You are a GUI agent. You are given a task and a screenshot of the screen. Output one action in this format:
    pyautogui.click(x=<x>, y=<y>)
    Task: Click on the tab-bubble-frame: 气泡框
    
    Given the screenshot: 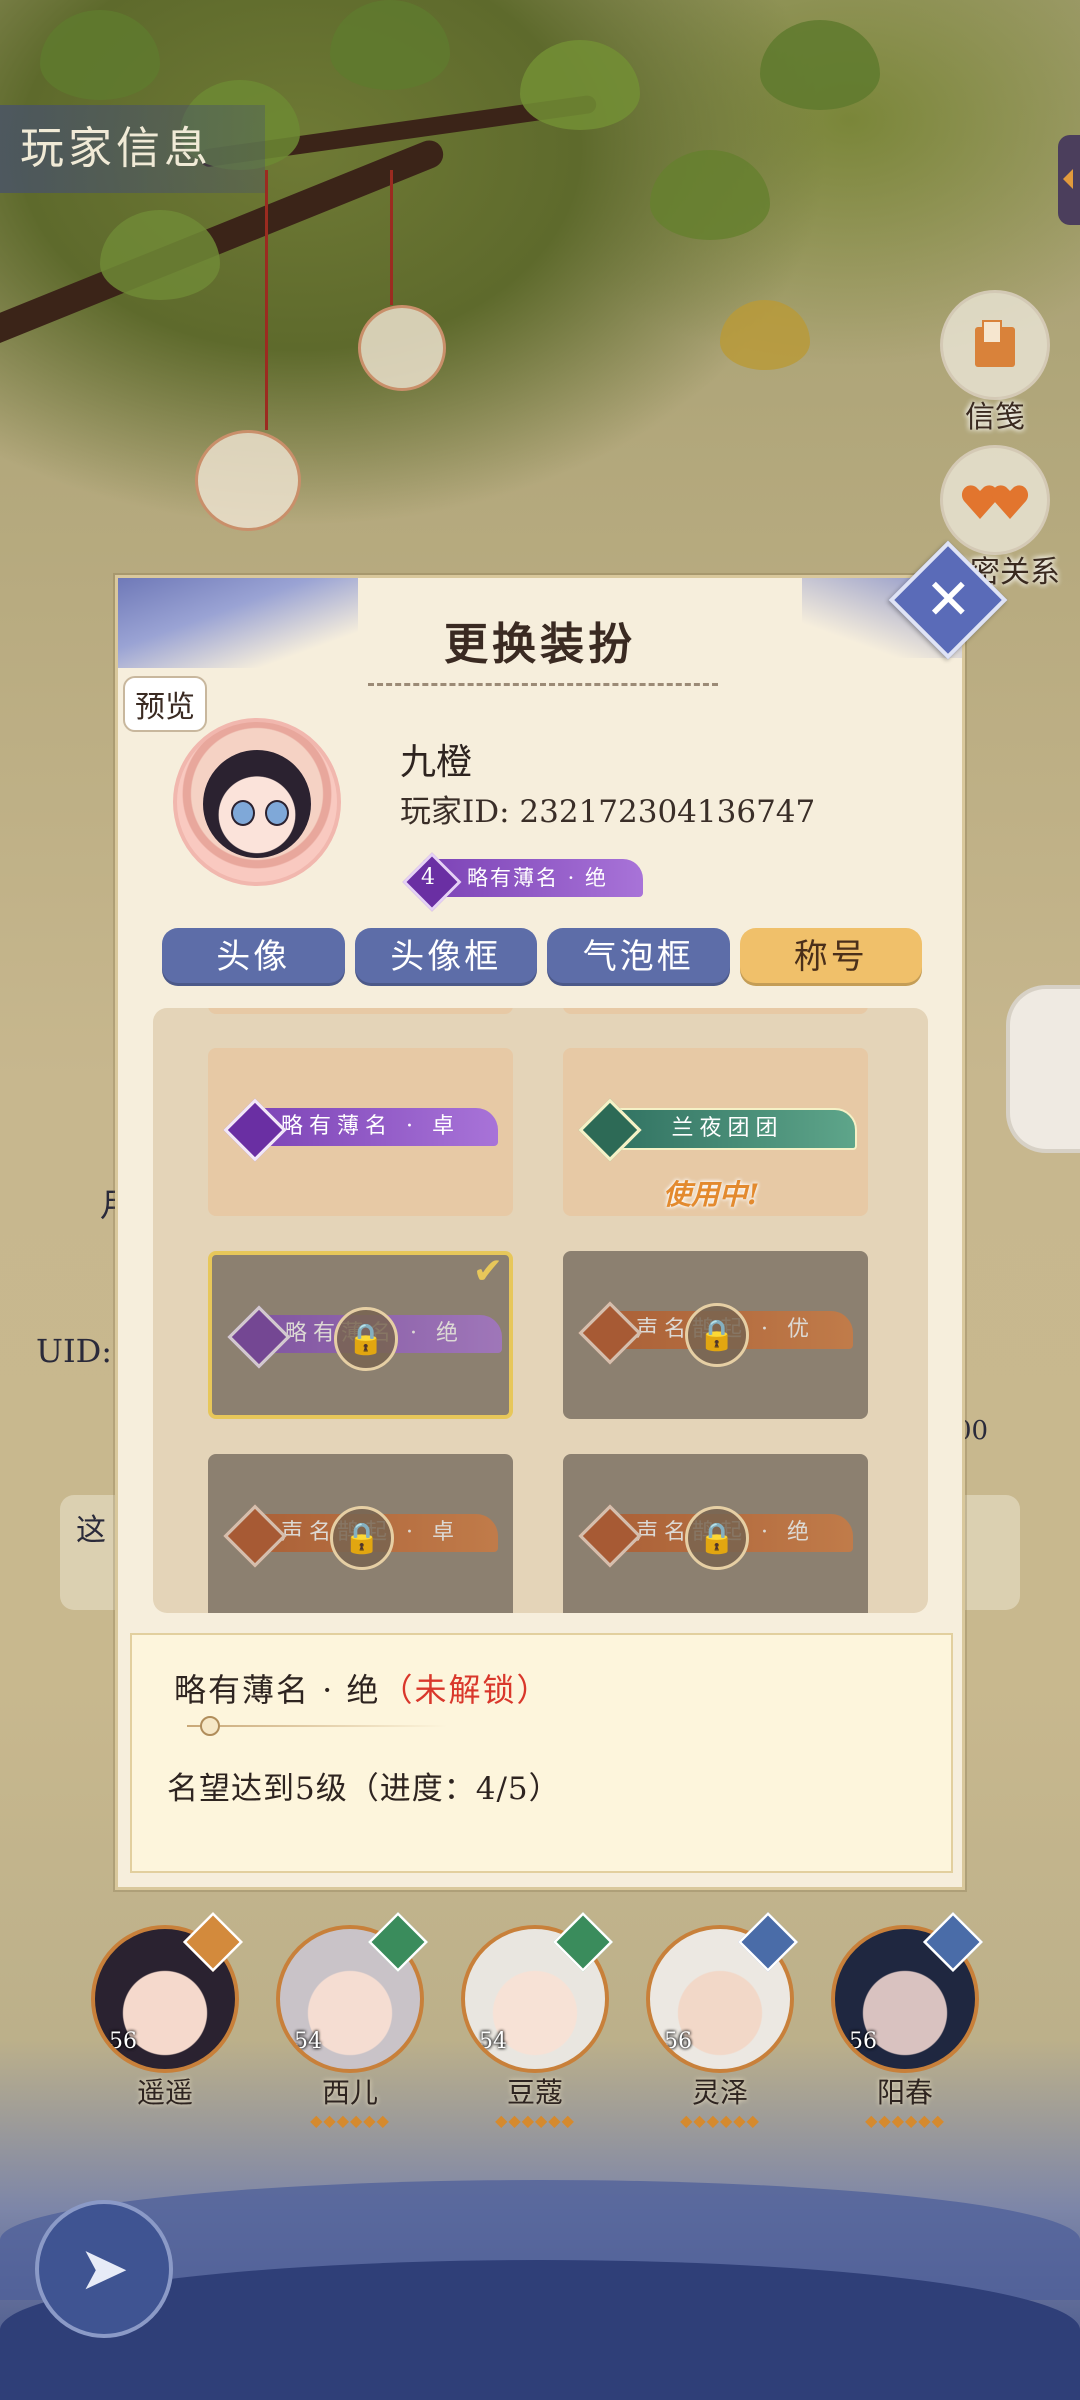 What is the action you would take?
    pyautogui.click(x=638, y=957)
    